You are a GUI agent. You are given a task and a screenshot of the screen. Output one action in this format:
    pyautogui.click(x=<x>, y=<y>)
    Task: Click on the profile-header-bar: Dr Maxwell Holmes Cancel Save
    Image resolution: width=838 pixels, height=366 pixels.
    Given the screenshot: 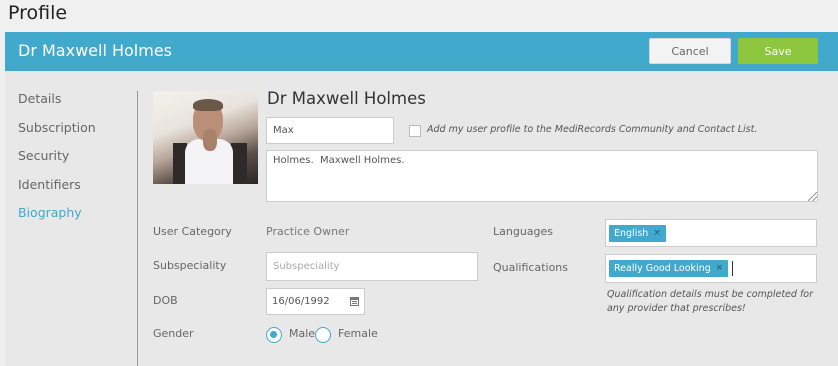 What is the action you would take?
    pyautogui.click(x=421, y=51)
    